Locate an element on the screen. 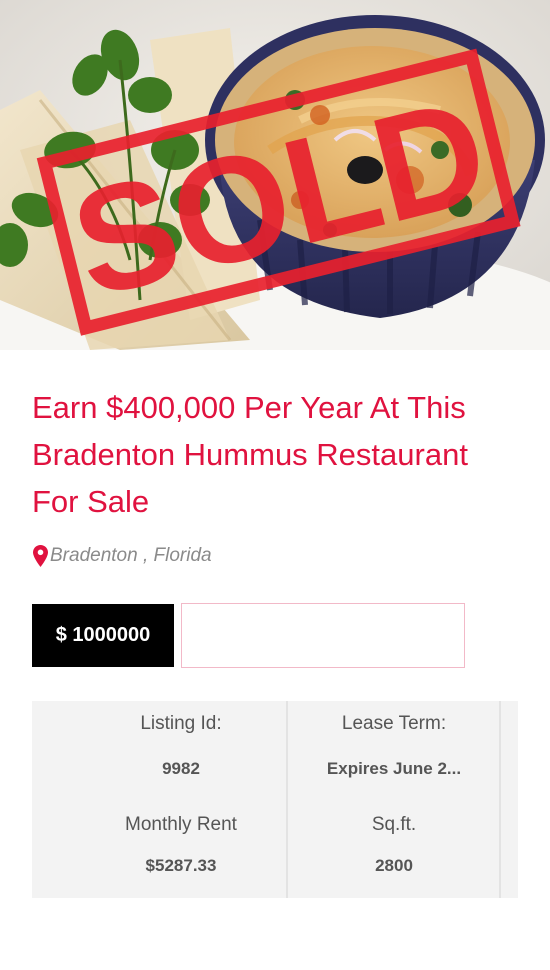 The height and width of the screenshot is (970, 550). monthly-rent-value-cell: $5287.33 is located at coordinates (181, 866).